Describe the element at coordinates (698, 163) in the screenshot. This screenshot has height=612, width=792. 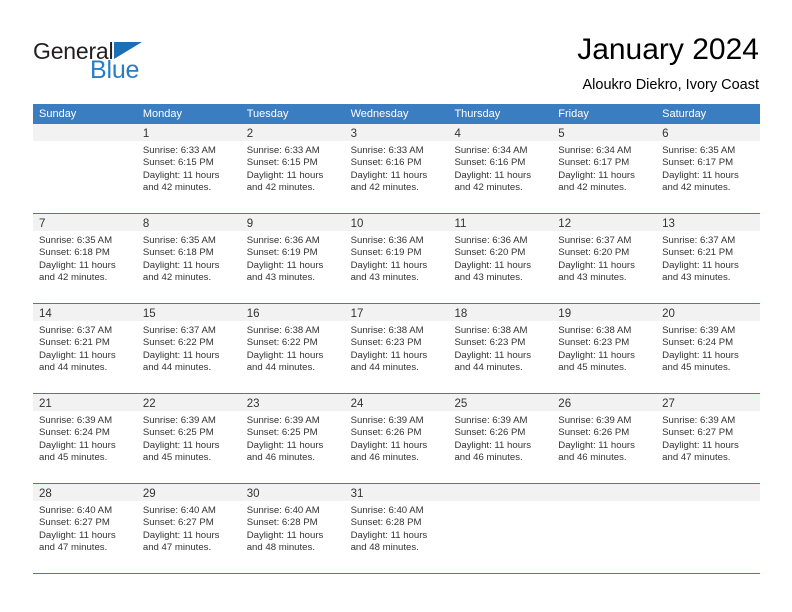
I see `day-detail-line: Sunset: 6:17 PM` at that location.